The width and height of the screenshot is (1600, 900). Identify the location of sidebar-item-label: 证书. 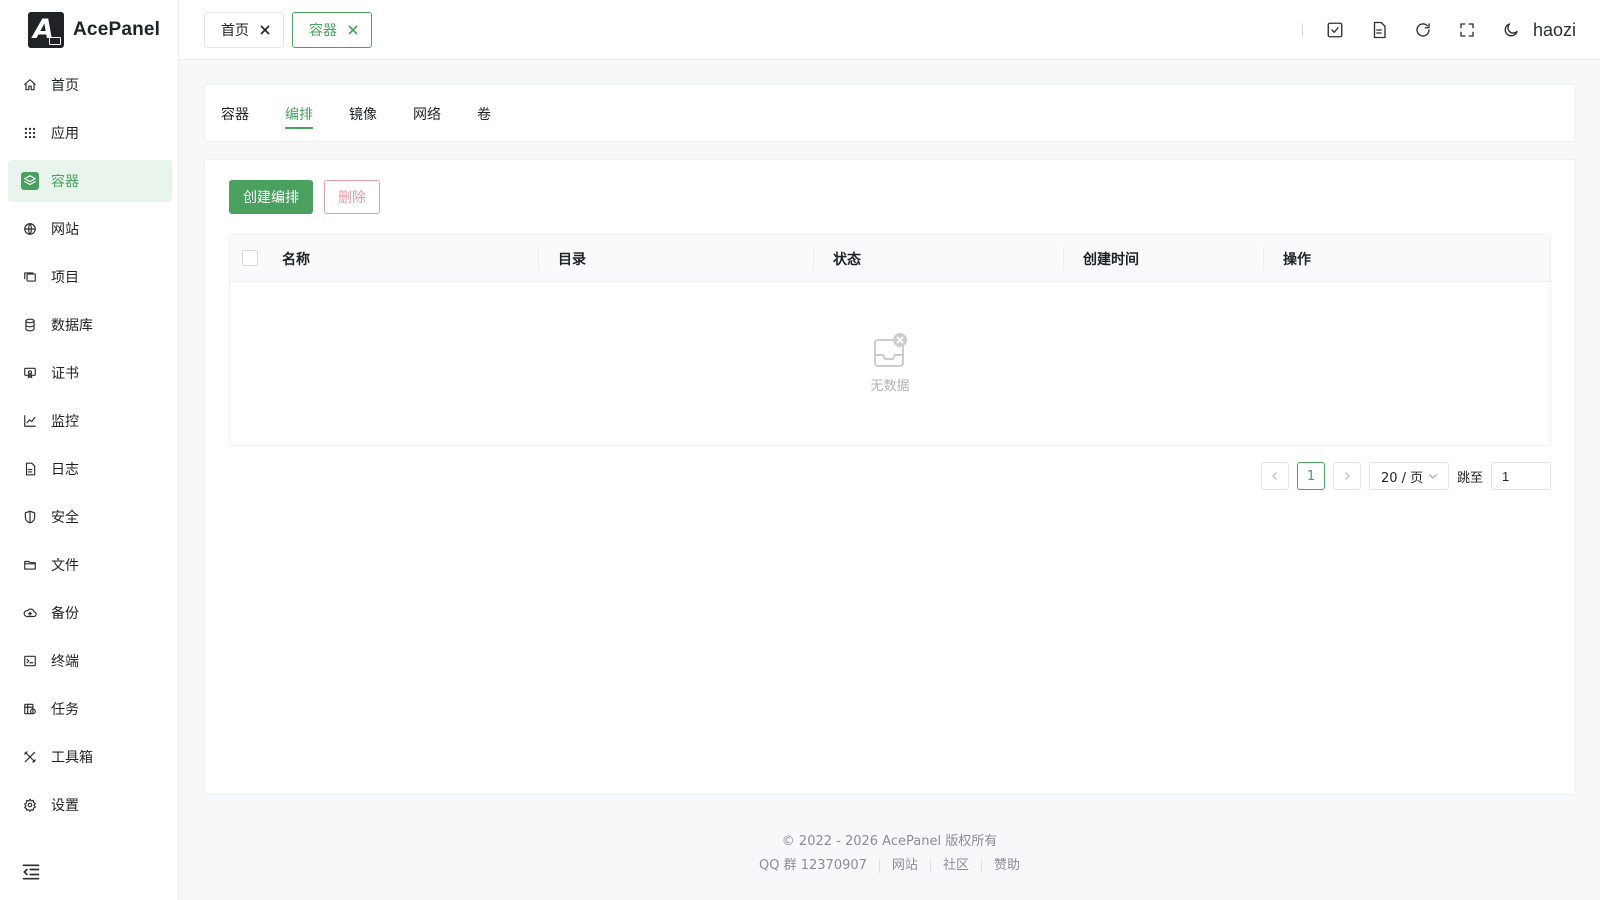
(65, 374).